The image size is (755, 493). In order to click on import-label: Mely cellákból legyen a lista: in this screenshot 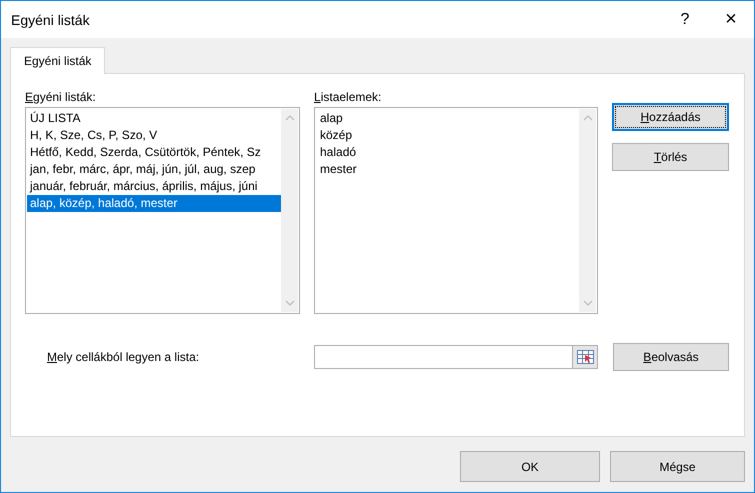, I will do `click(123, 357)`.